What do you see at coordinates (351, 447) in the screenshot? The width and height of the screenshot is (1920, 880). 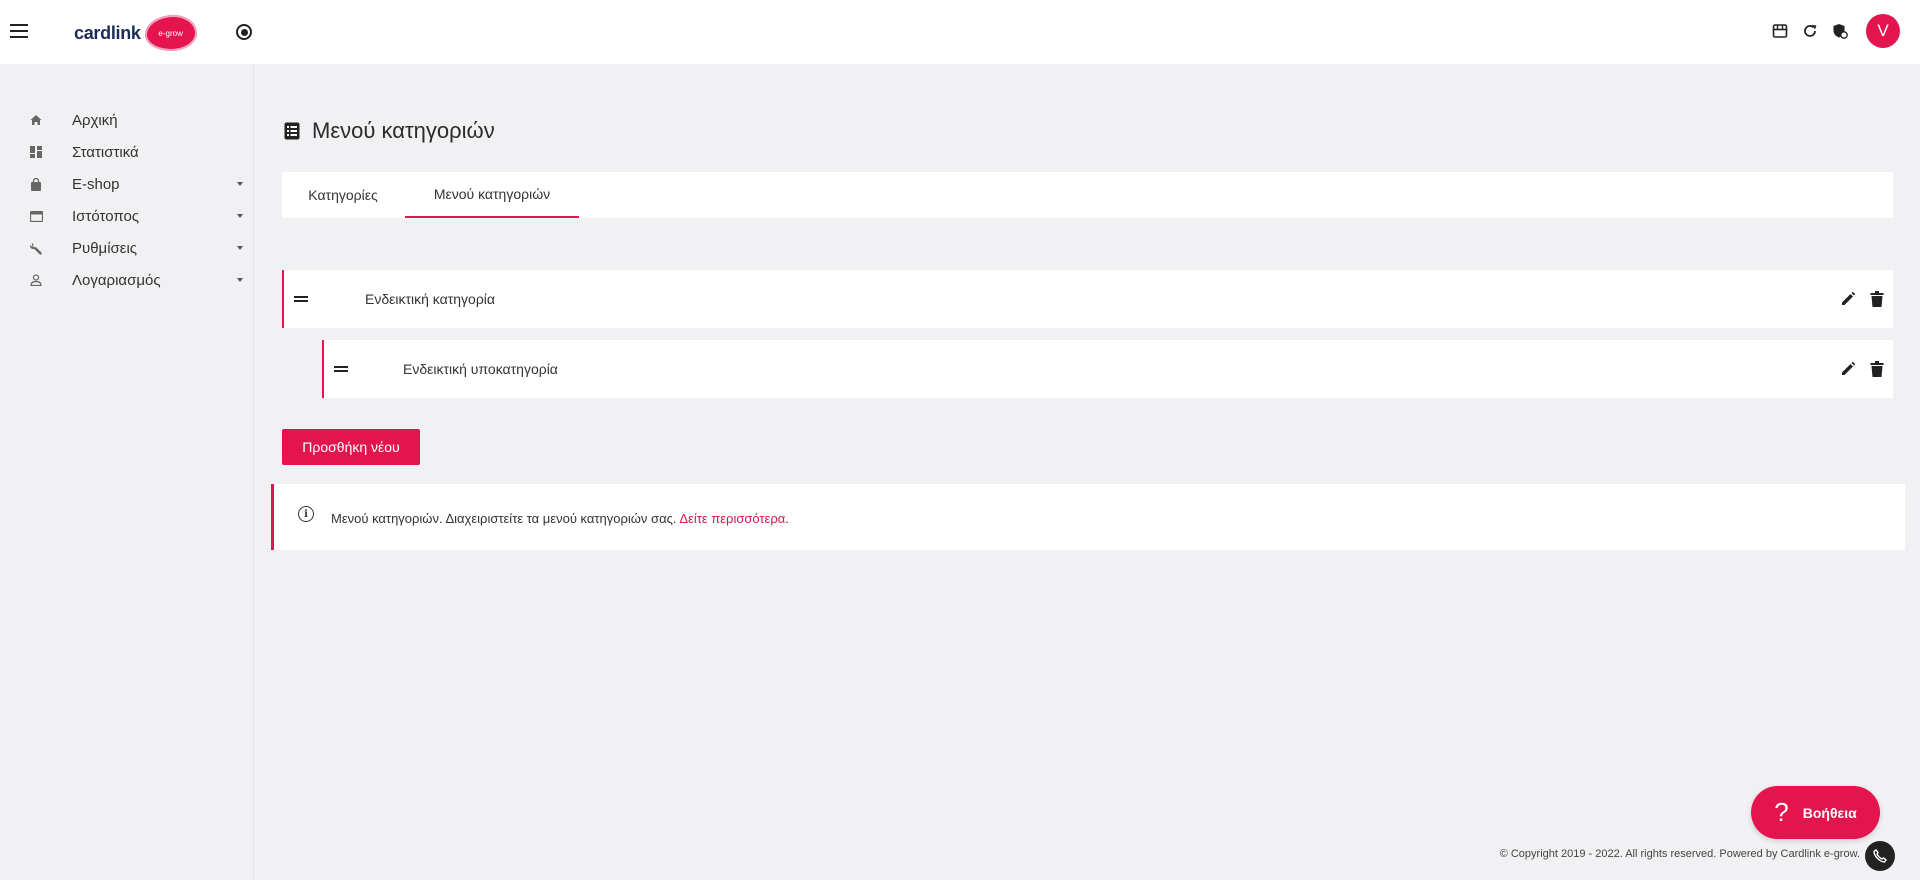 I see `add-new-button: Προσθήκη νέου` at bounding box center [351, 447].